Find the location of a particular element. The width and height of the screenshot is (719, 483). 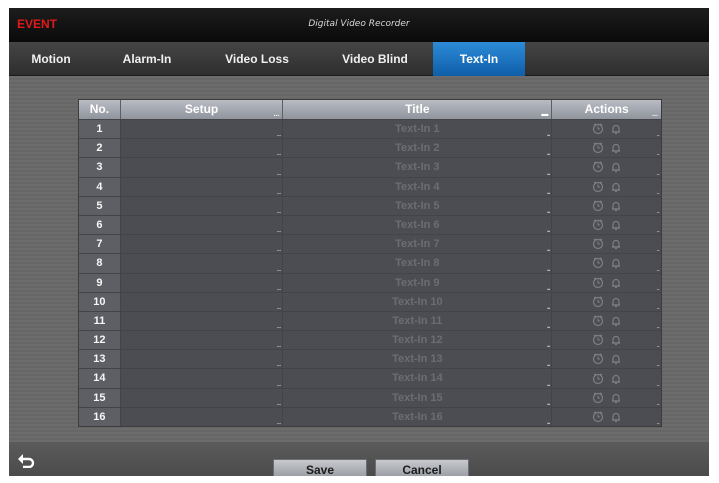

title-cell: Text-In 3.. is located at coordinates (418, 167).